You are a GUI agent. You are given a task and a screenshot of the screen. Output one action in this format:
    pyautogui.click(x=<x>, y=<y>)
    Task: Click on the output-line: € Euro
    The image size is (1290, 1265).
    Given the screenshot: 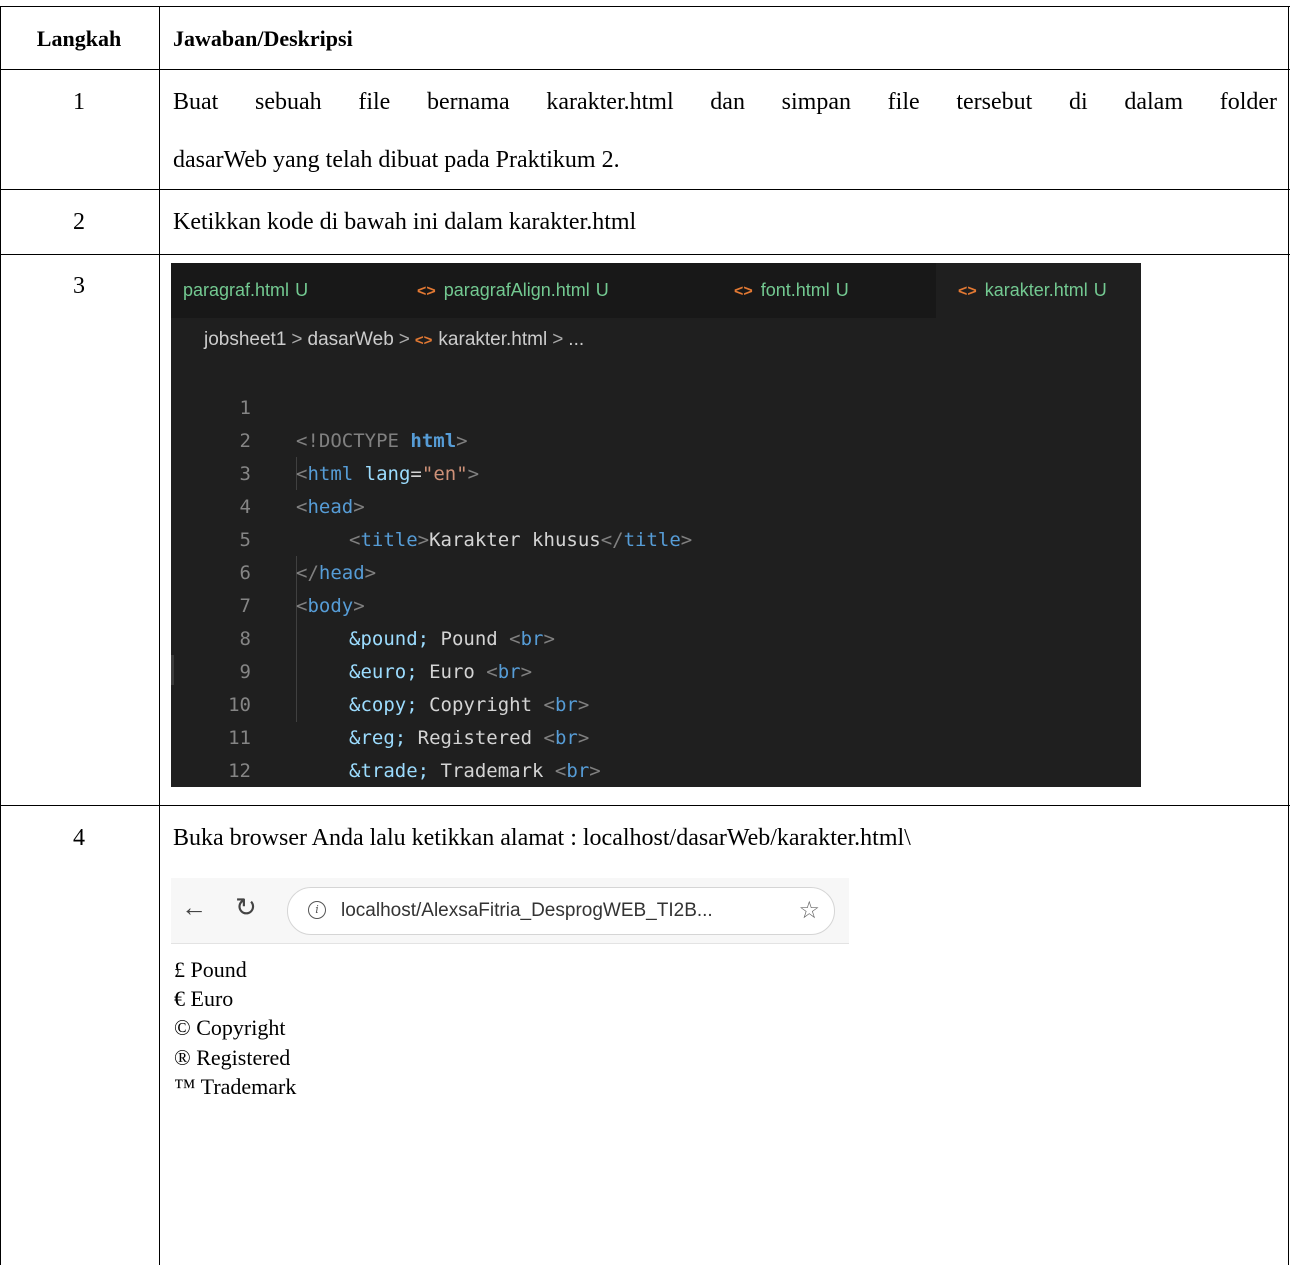 What is the action you would take?
    pyautogui.click(x=204, y=998)
    